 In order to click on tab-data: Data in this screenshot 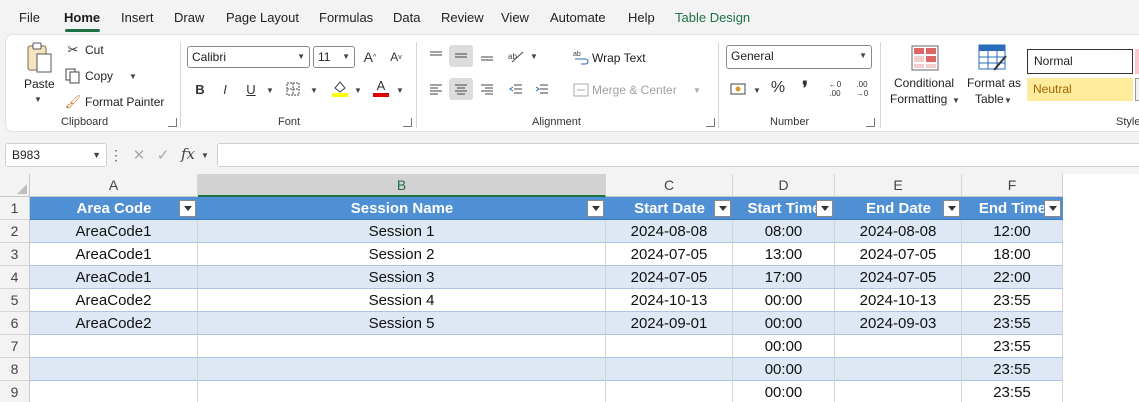, I will do `click(406, 17)`.